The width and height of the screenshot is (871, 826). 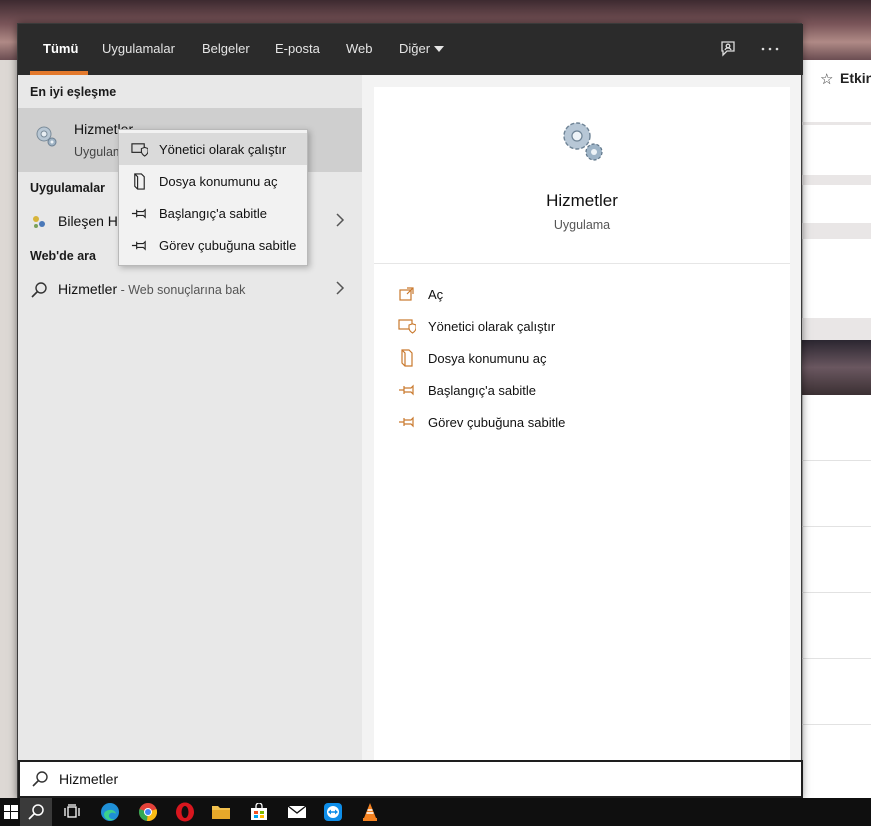 What do you see at coordinates (148, 812) in the screenshot?
I see `chrome-icon` at bounding box center [148, 812].